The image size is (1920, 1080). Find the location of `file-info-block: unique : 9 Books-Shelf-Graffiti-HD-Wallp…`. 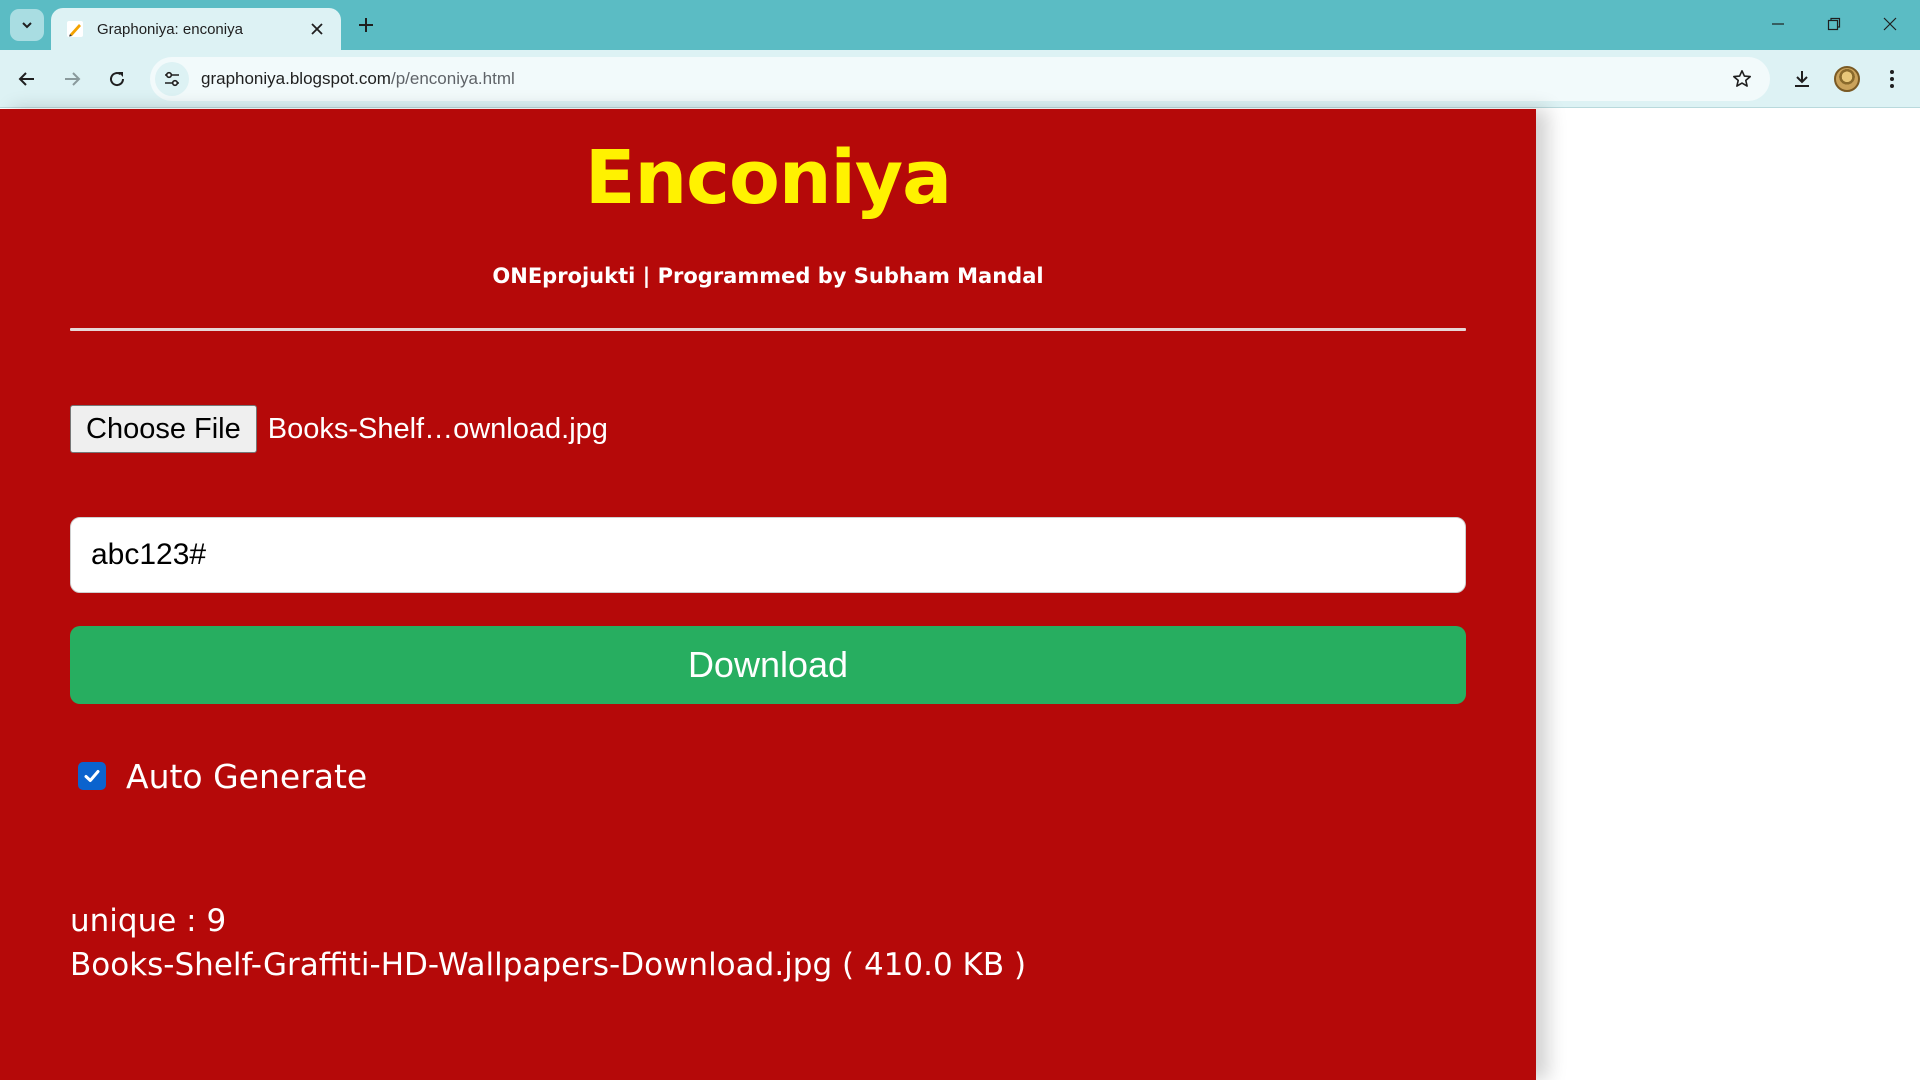

file-info-block: unique : 9 Books-Shelf-Graffiti-HD-Wallp… is located at coordinates (548, 943).